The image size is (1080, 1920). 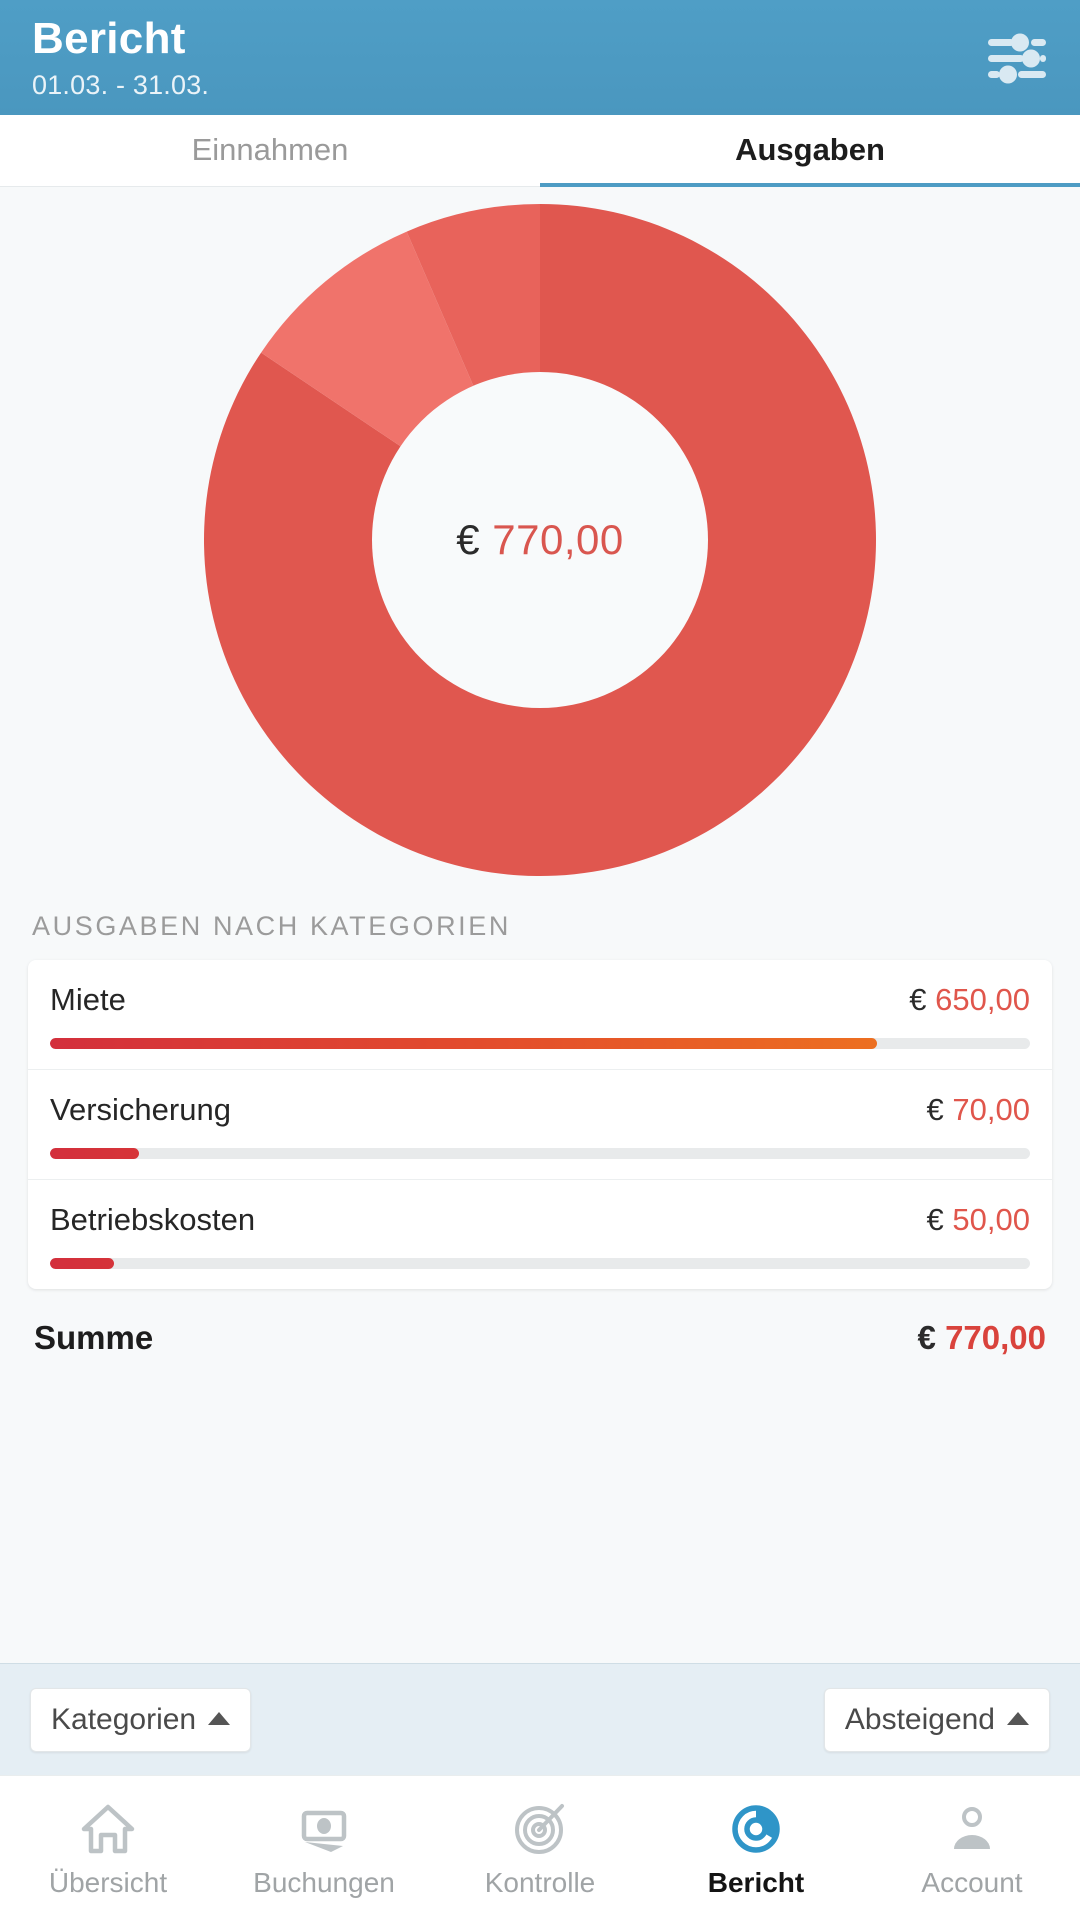 I want to click on category-value: 650,00, so click(x=982, y=999).